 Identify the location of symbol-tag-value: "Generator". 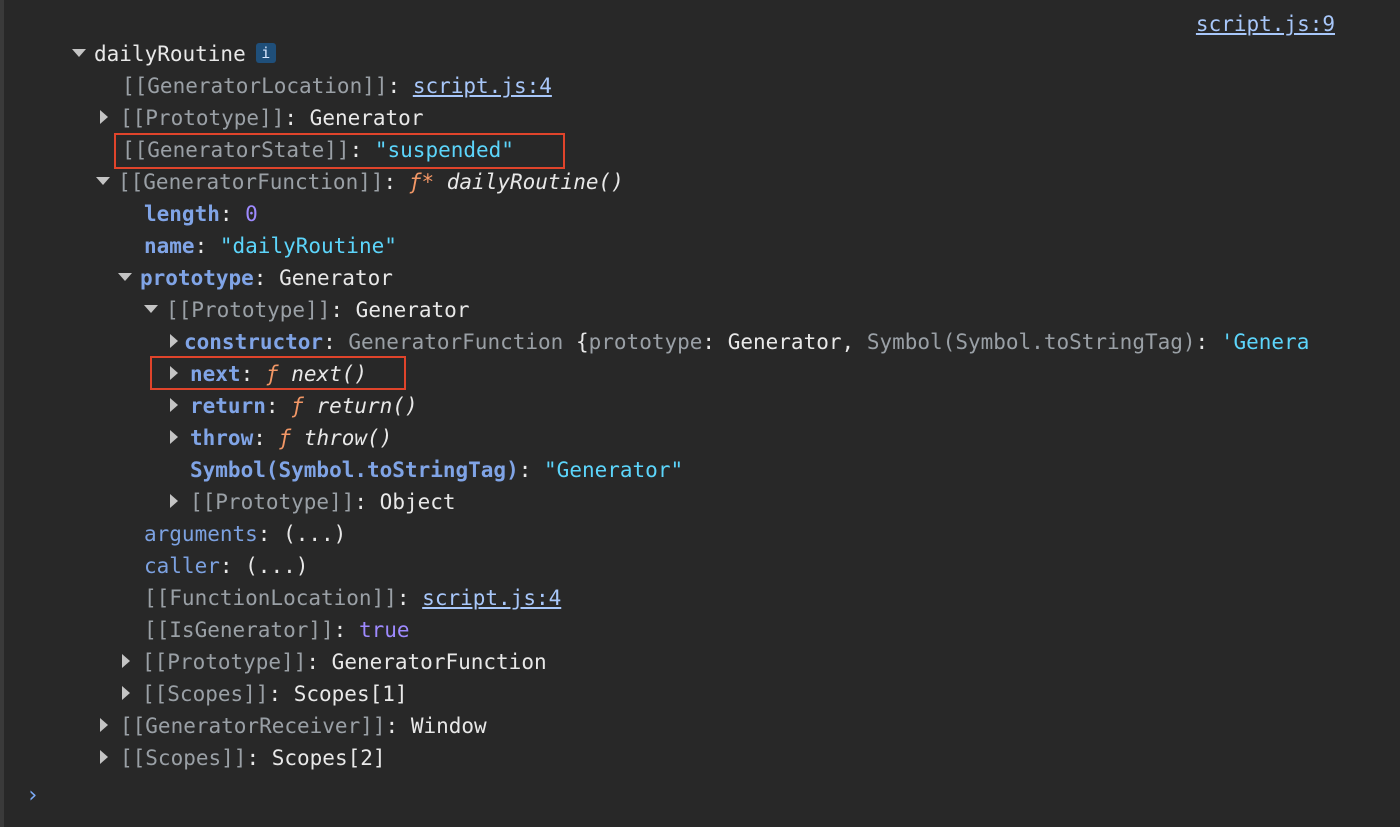
(614, 470).